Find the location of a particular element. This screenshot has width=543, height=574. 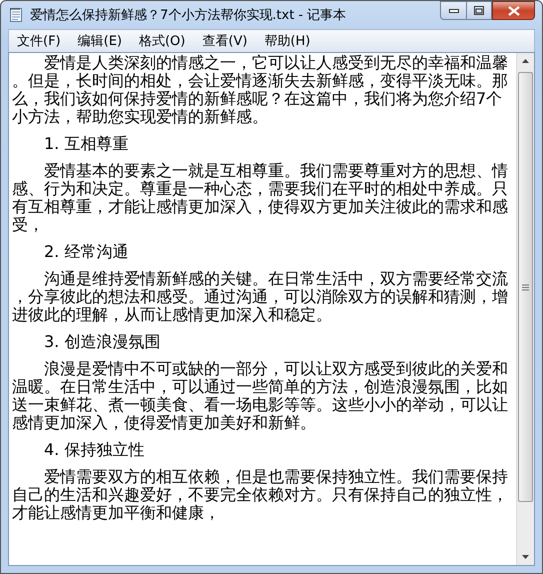

close-icon is located at coordinates (514, 11).